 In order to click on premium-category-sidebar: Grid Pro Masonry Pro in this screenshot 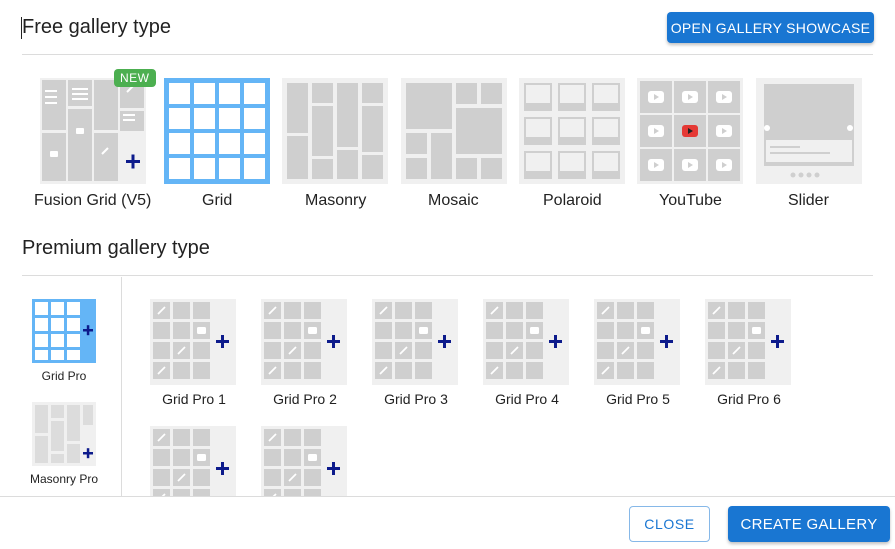, I will do `click(72, 386)`.